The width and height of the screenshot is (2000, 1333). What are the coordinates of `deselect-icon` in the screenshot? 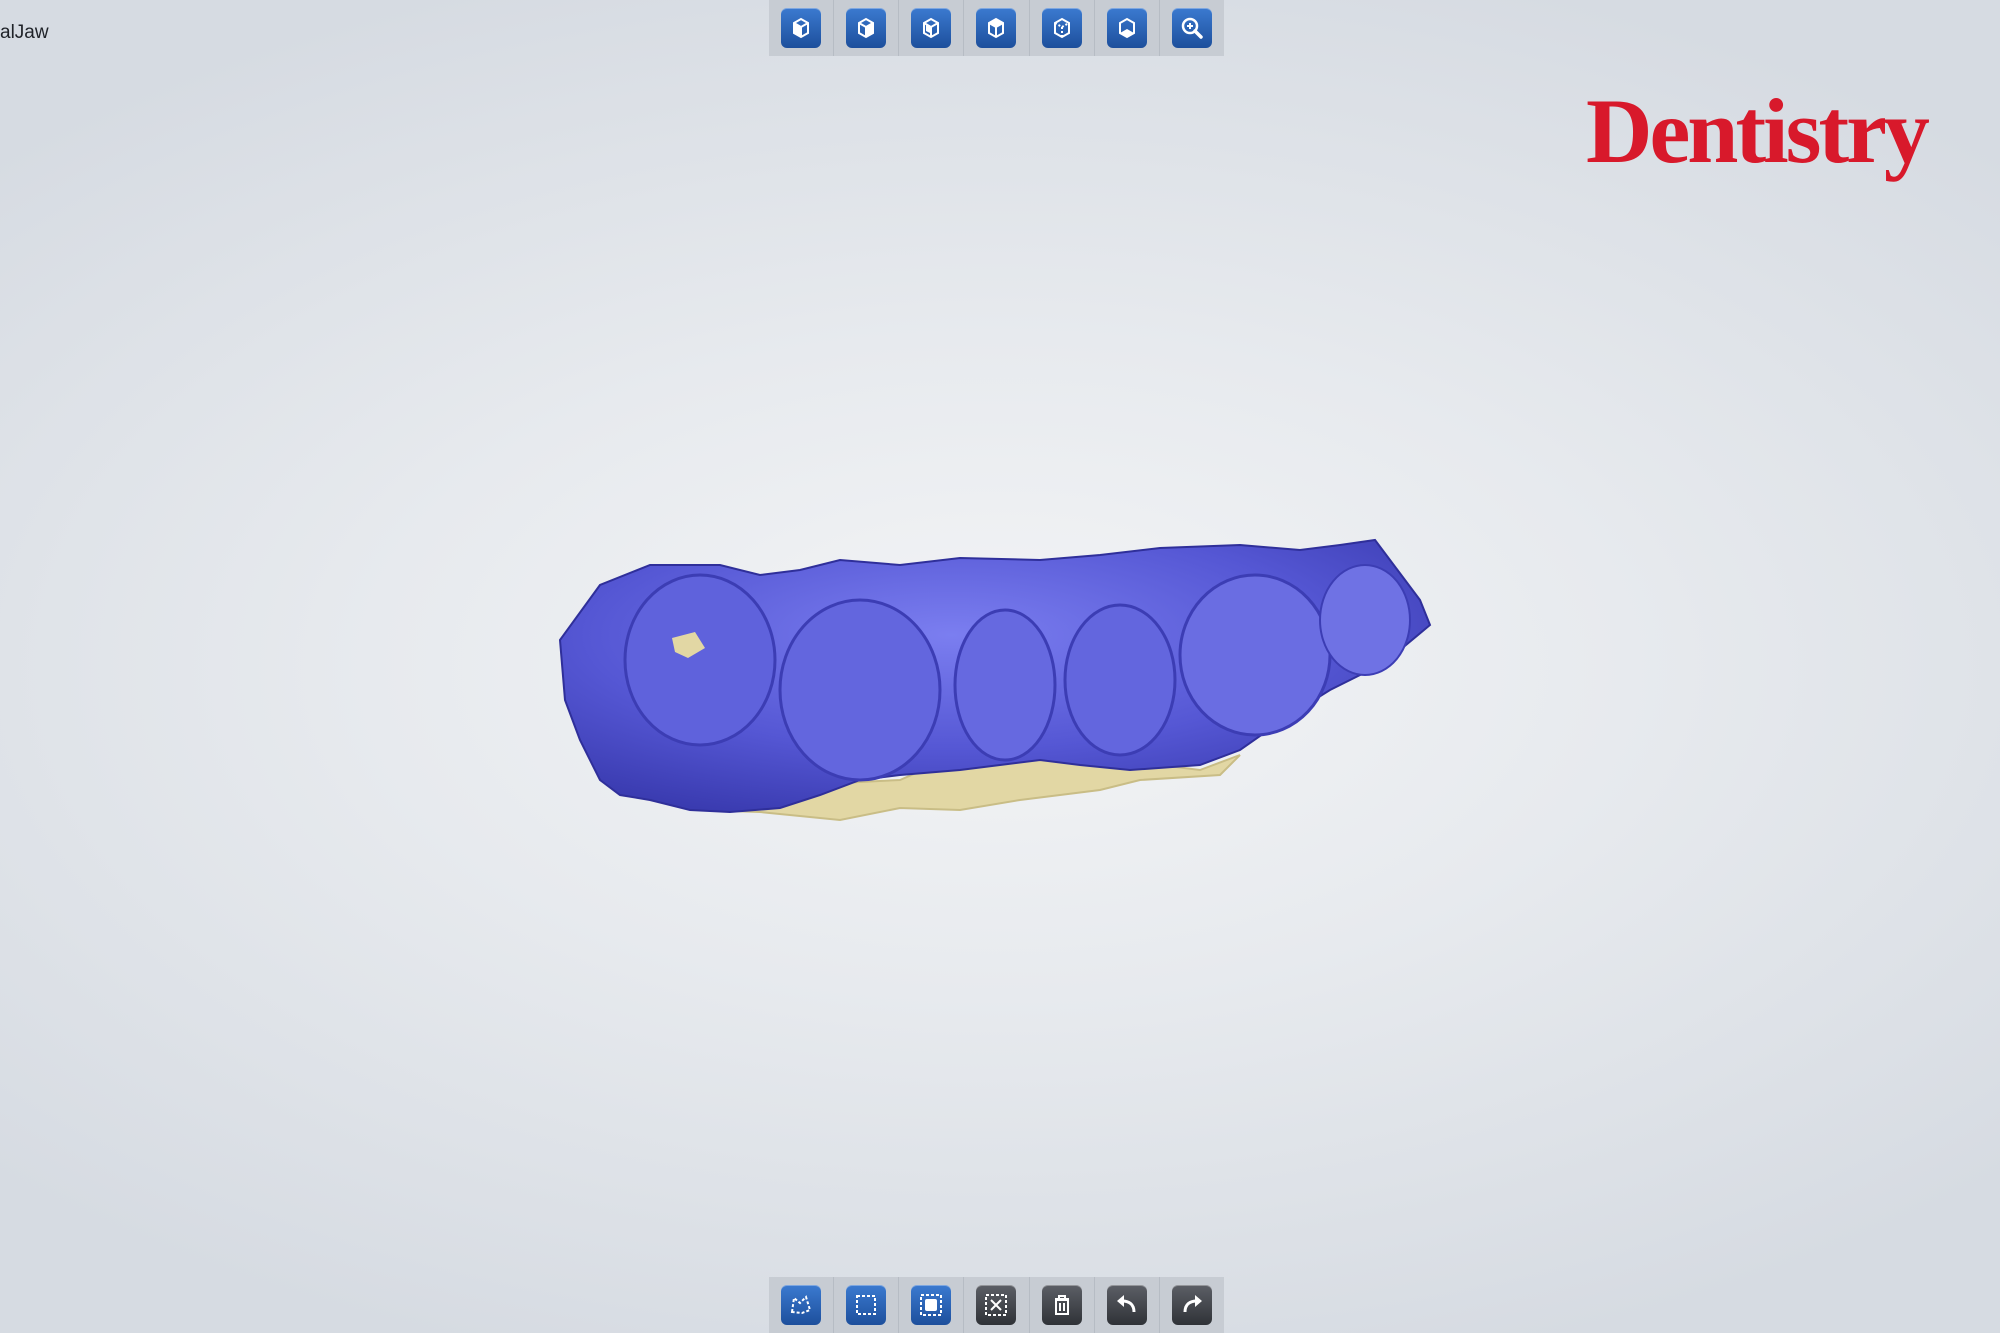 It's located at (996, 1305).